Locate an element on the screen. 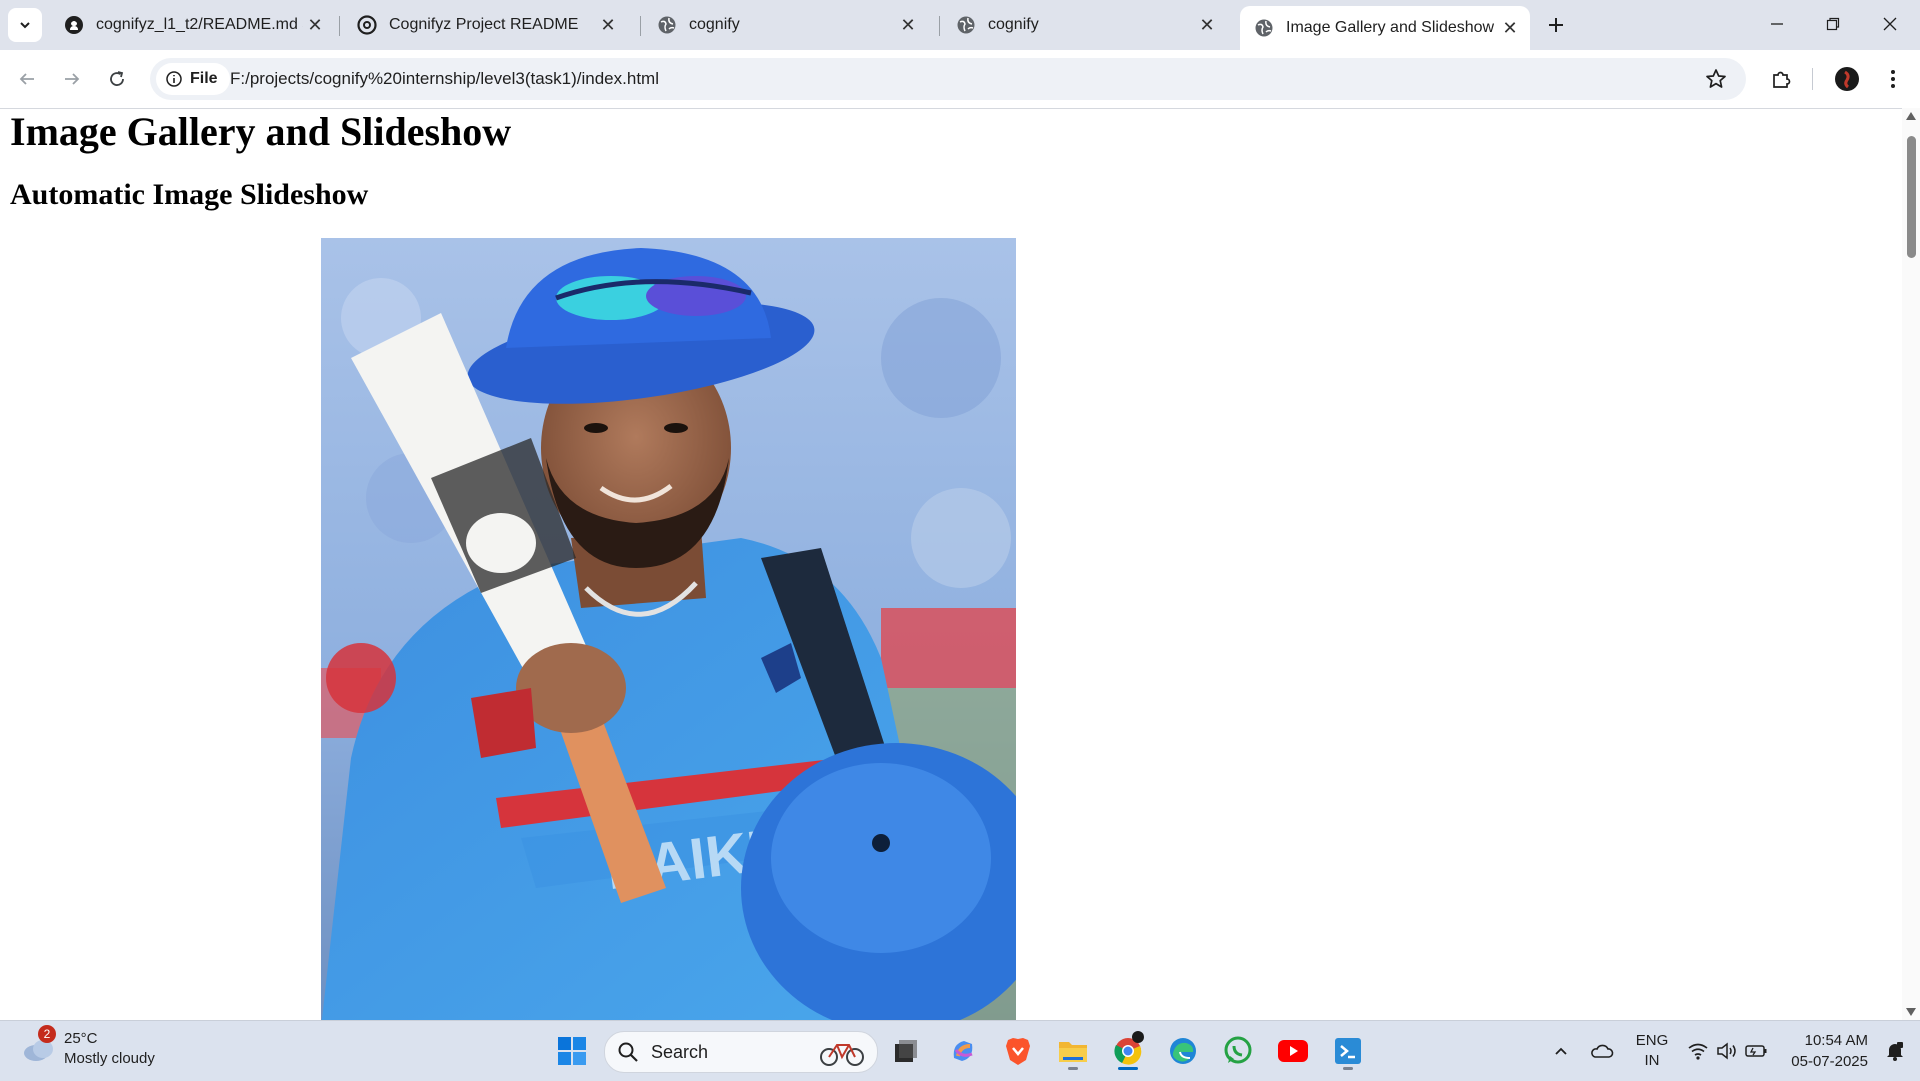  reload-icon is located at coordinates (117, 78).